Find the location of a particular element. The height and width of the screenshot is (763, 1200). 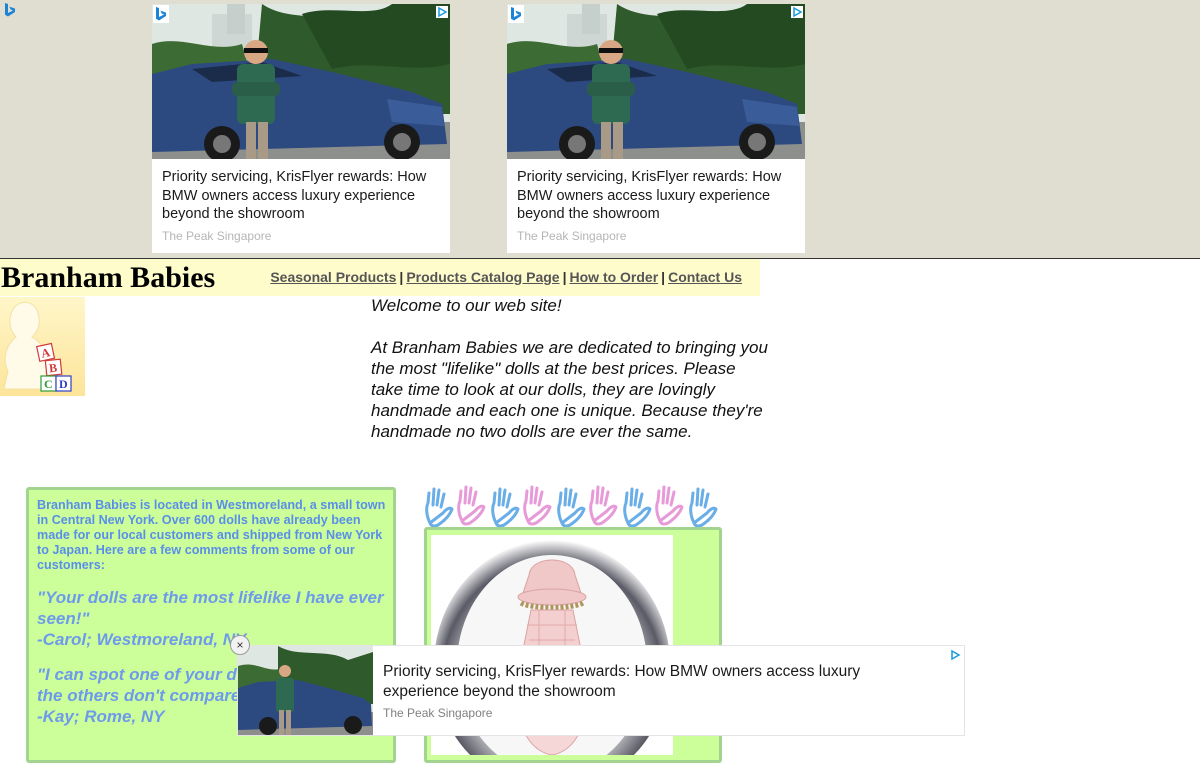

logo-block-b: B is located at coordinates (52, 368).